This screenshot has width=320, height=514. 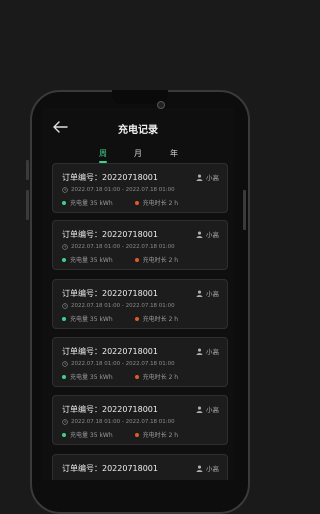 I want to click on header: 充电记录, so click(x=138, y=128).